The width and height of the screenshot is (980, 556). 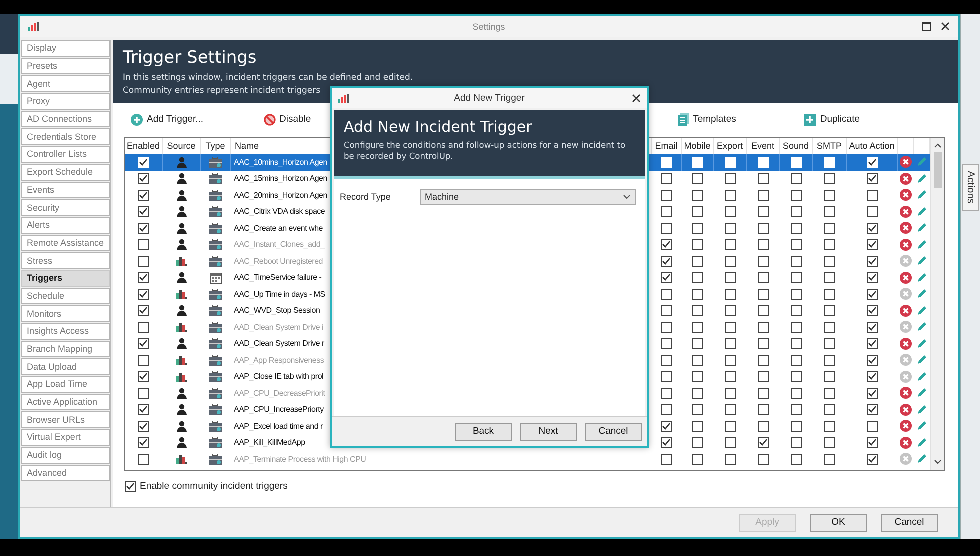 I want to click on sidebar-item: Proxy, so click(x=65, y=101).